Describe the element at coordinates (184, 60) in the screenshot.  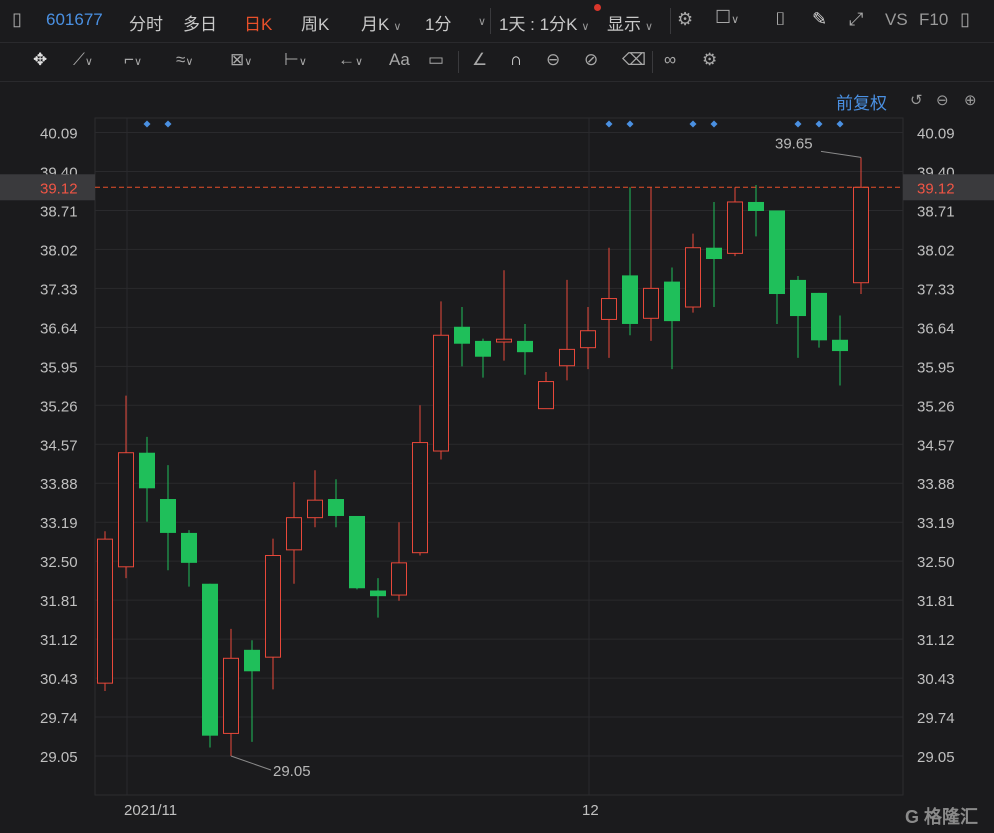
I see `wave-tool-icon: ≈∨` at that location.